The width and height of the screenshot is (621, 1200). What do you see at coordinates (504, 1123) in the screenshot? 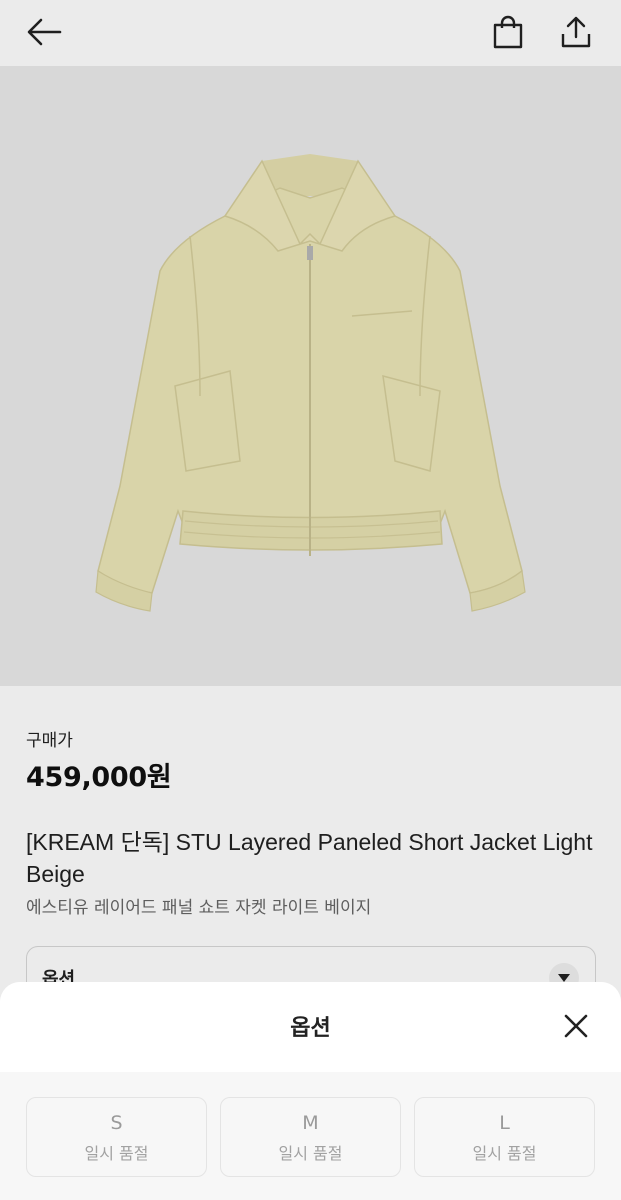
I see `size-label: L` at bounding box center [504, 1123].